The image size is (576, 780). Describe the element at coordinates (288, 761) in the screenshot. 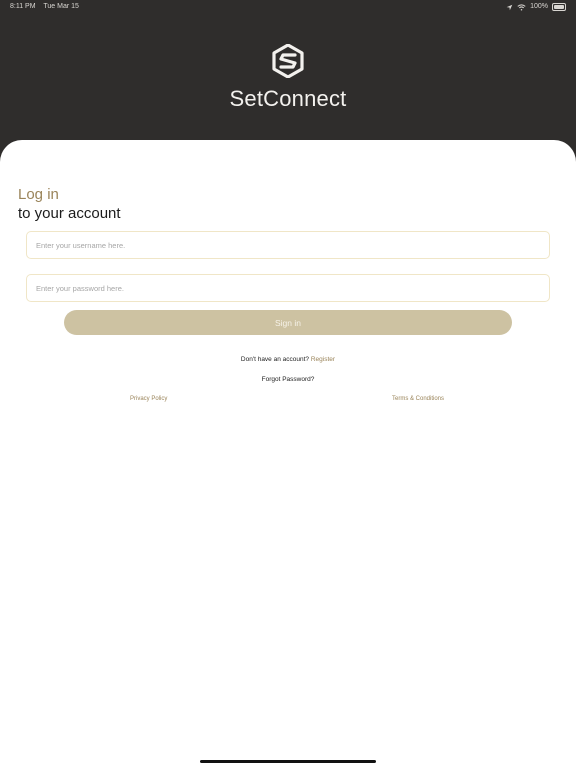

I see `home-indicator` at that location.